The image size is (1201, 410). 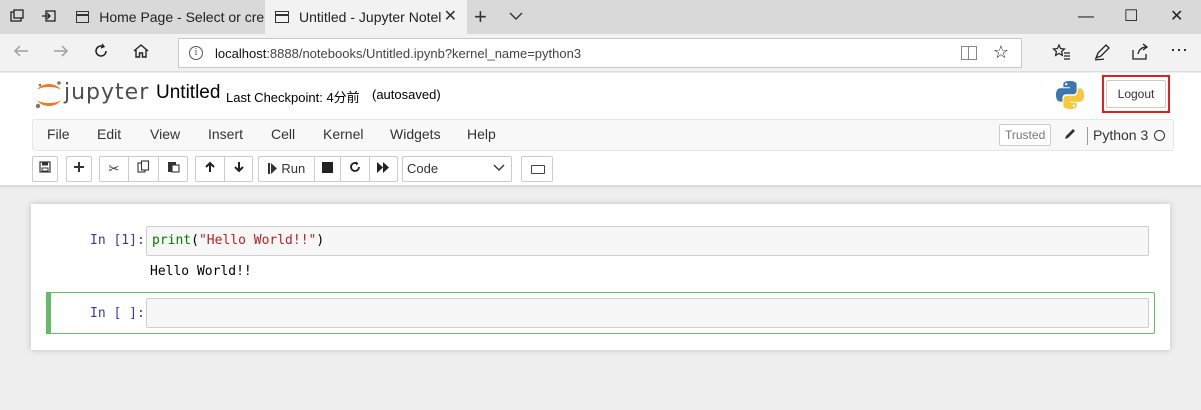 I want to click on copy-button, so click(x=143, y=169).